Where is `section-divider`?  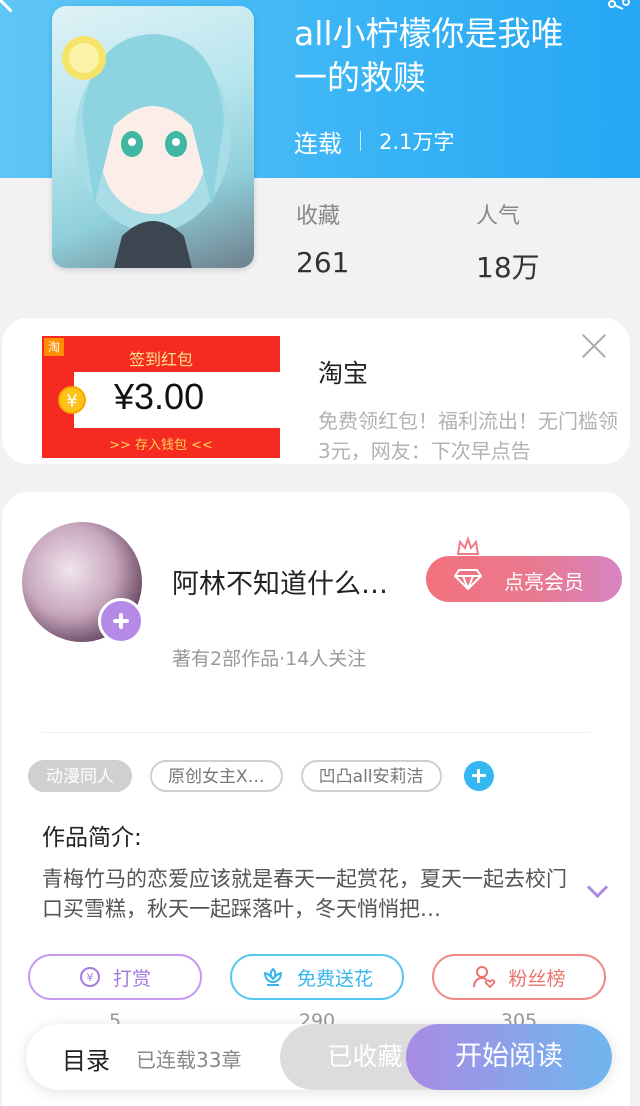 section-divider is located at coordinates (316, 732).